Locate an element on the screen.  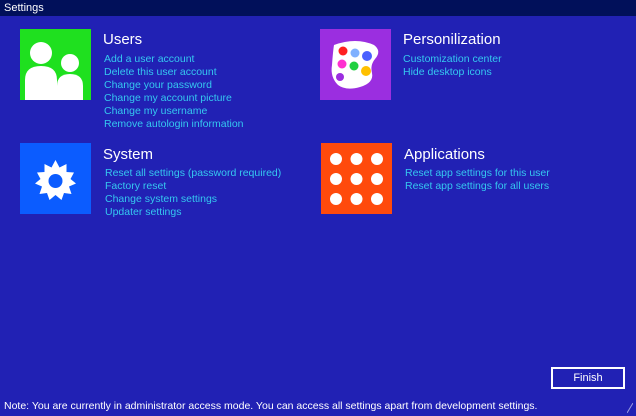
link-reset-app-settings-all: Reset app settings for all users is located at coordinates (477, 186).